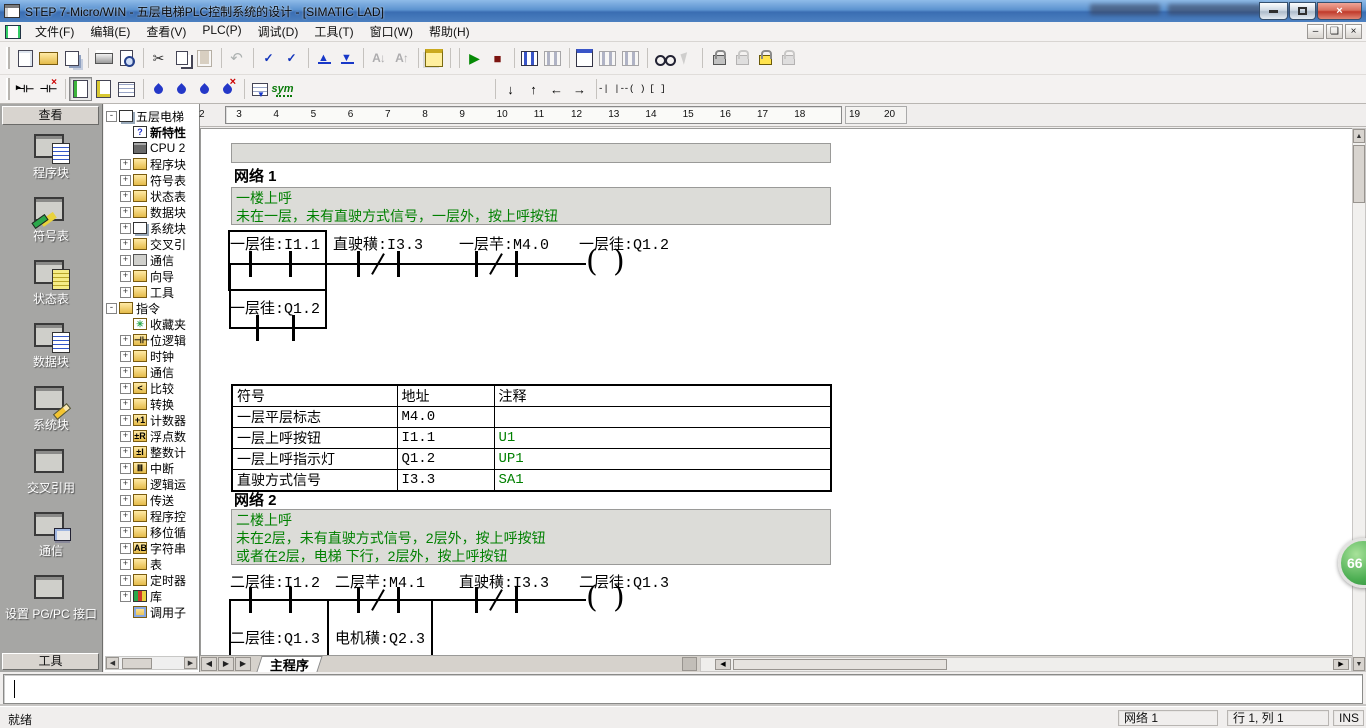  I want to click on options-icon, so click(433, 58).